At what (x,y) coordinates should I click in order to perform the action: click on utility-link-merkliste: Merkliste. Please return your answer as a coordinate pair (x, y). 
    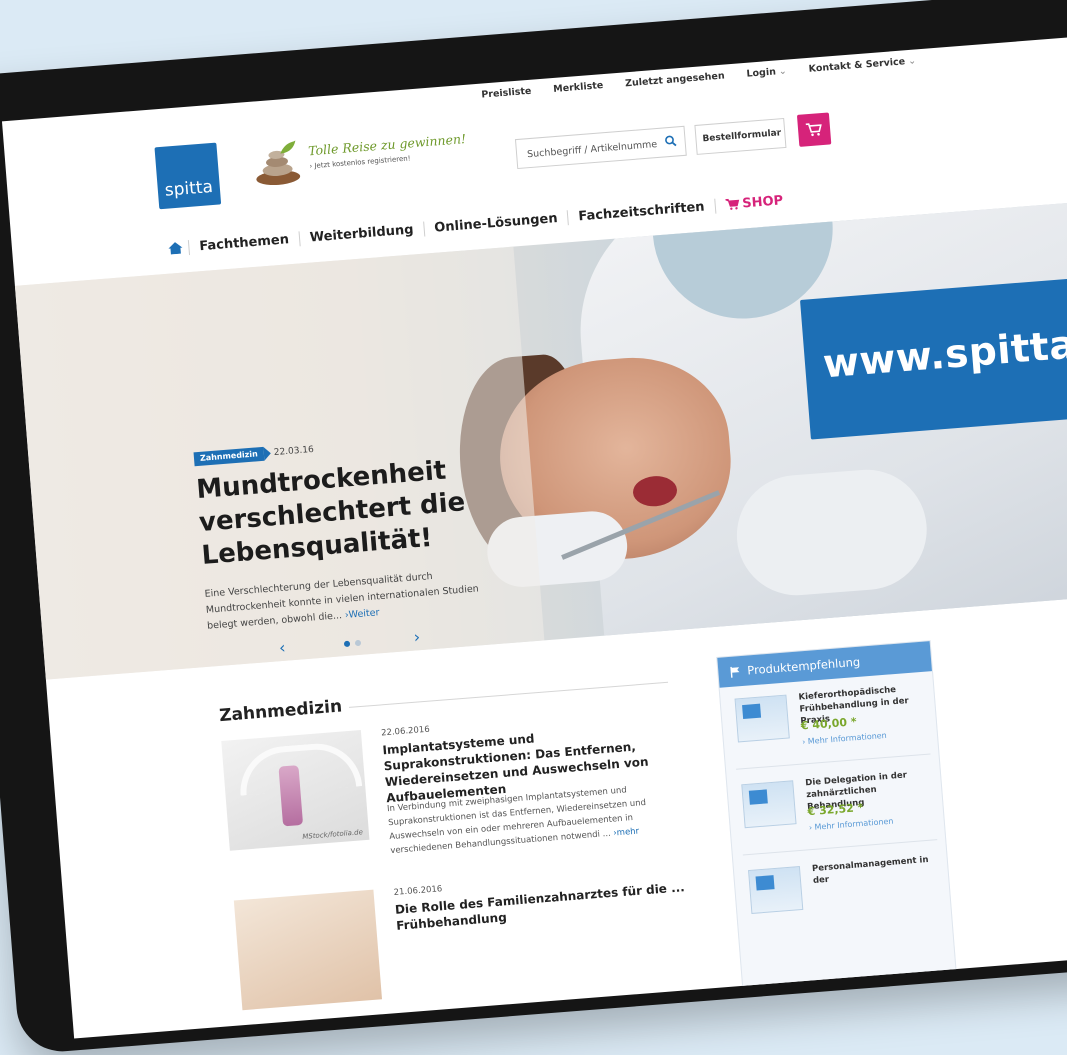
    Looking at the image, I should click on (578, 87).